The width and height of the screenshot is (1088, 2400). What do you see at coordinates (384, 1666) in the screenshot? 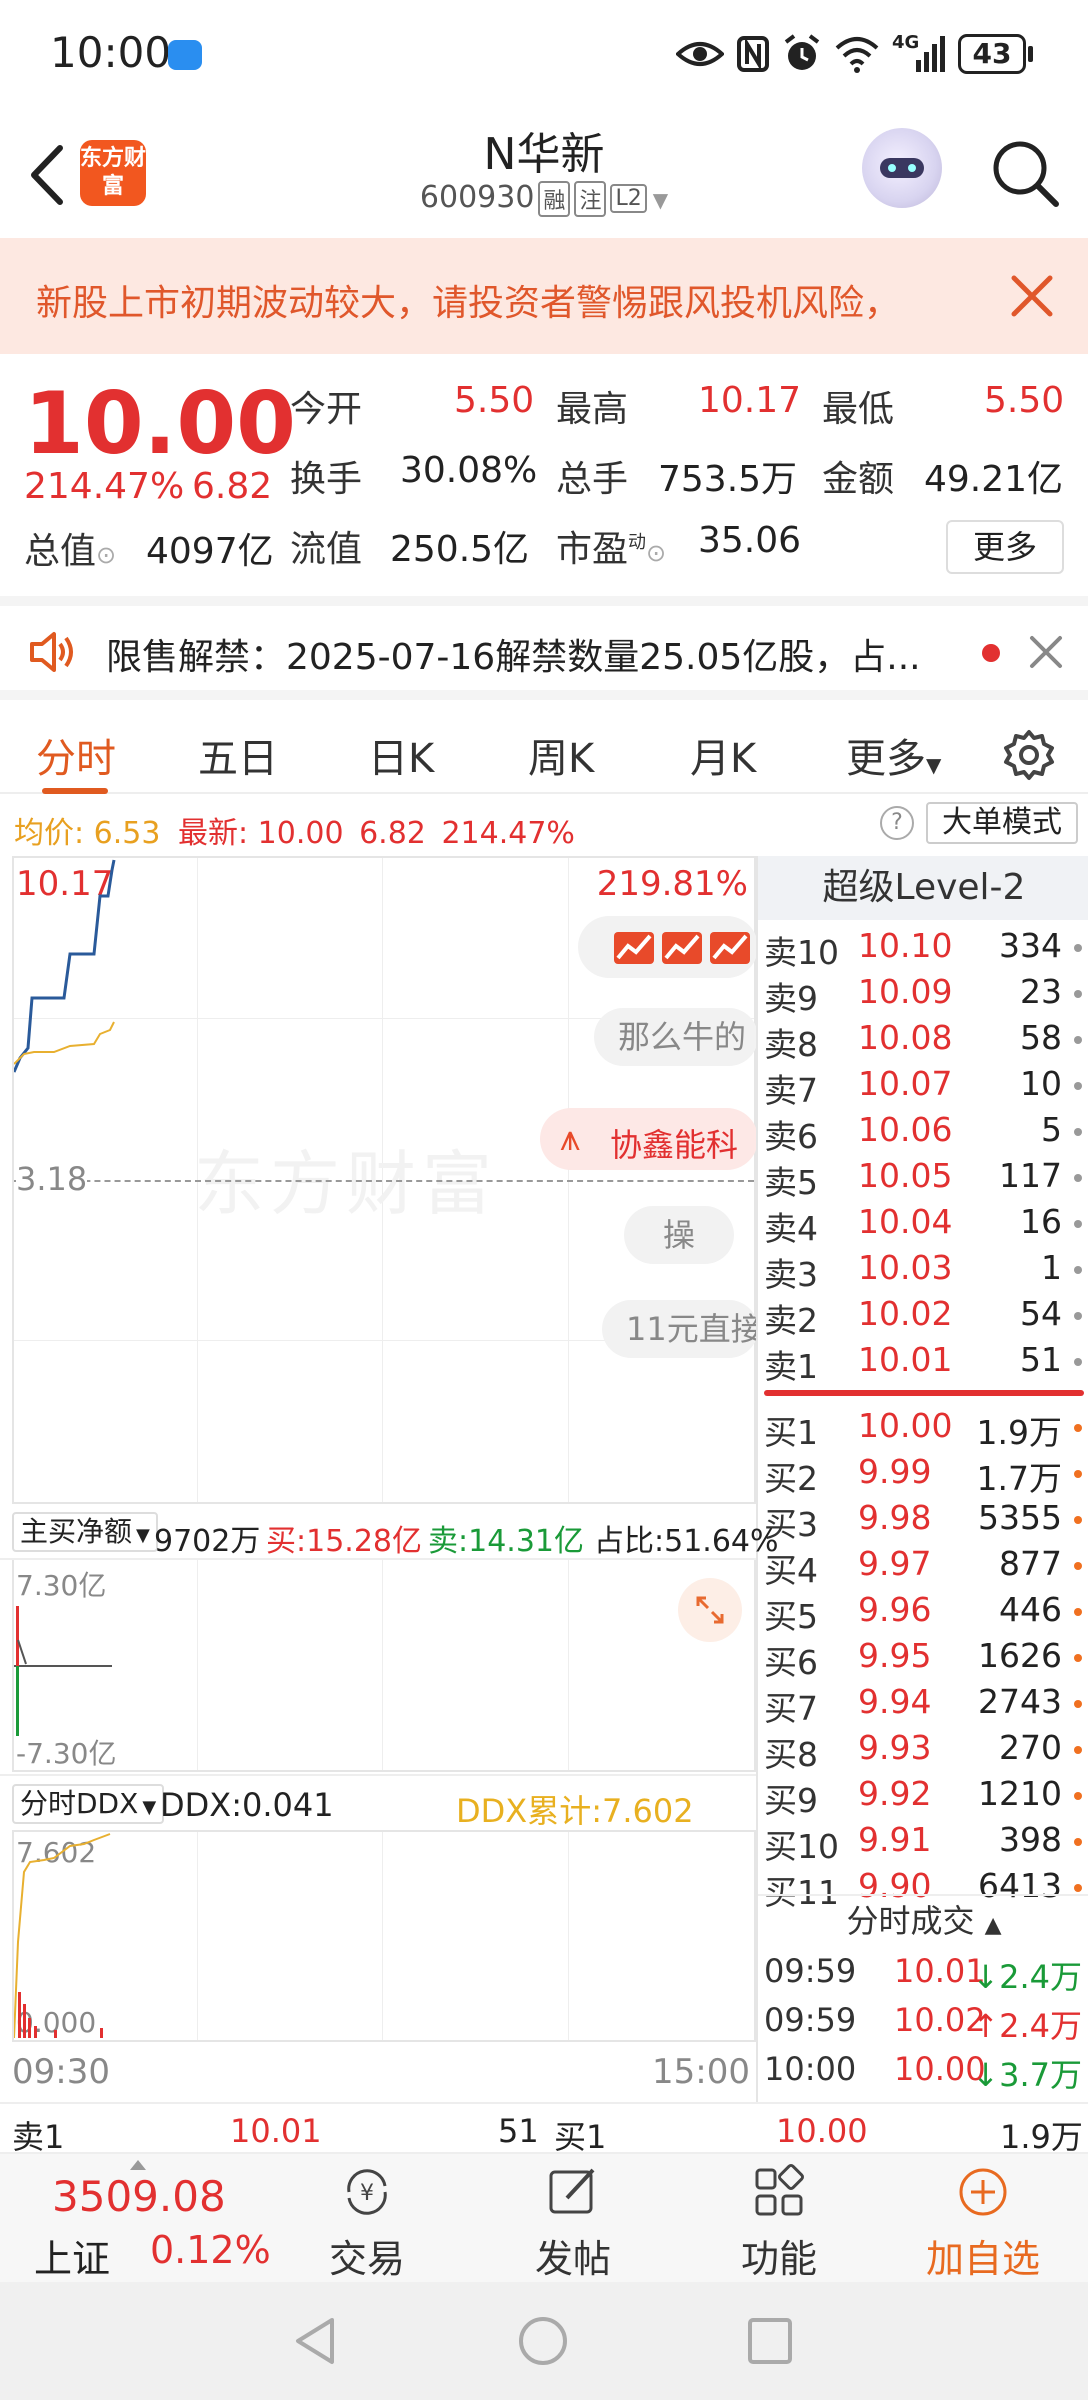
I see `flow-chart: 7.30亿 -7.30亿` at bounding box center [384, 1666].